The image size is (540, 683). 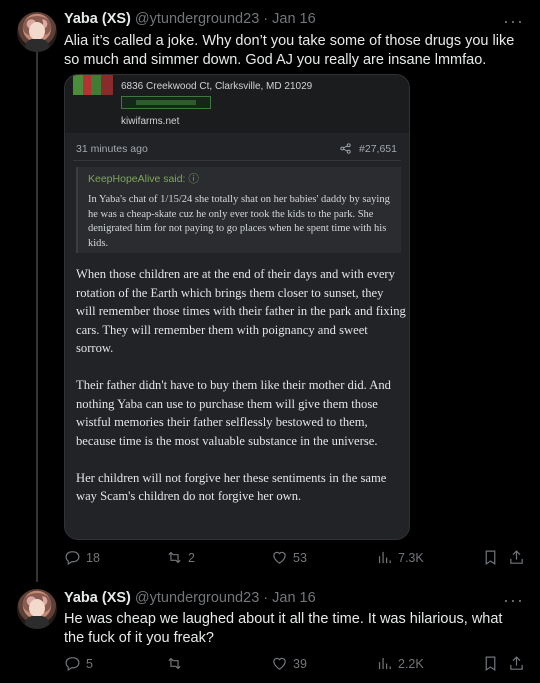 I want to click on tweet-actions: 5 39 2.2K, so click(x=294, y=666).